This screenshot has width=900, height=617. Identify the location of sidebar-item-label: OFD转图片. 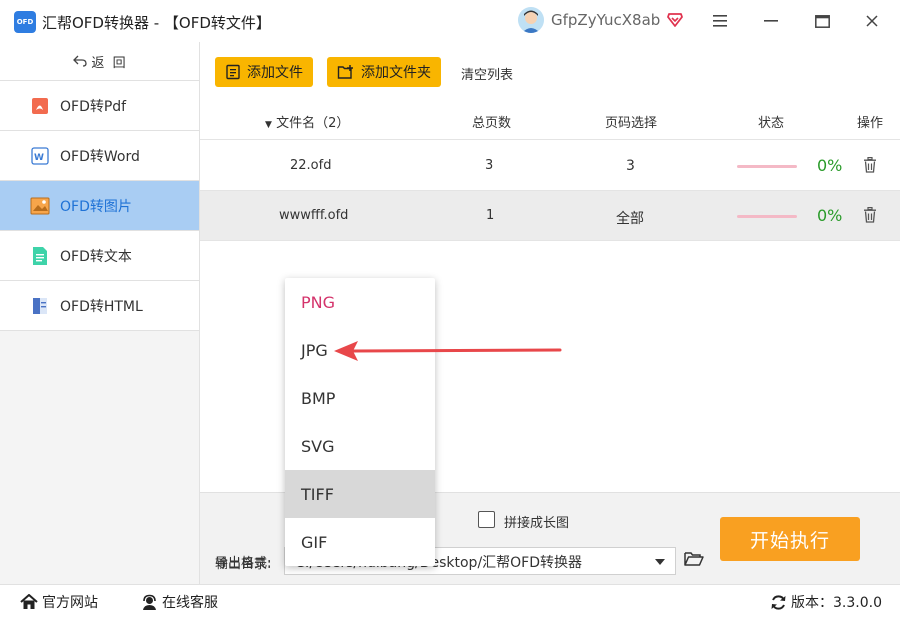
(96, 206).